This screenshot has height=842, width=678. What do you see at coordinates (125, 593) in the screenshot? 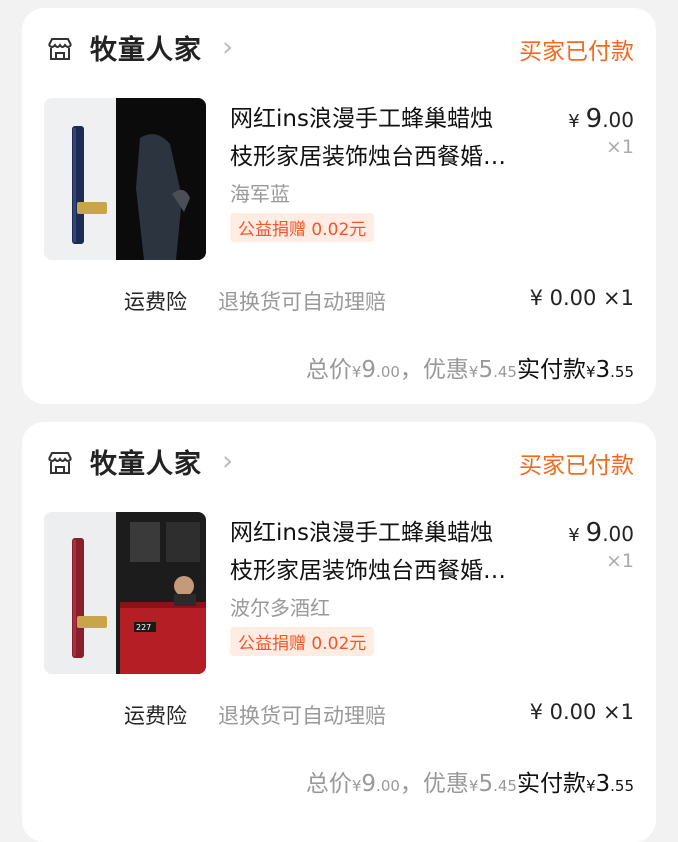
I see `product-image: 227` at bounding box center [125, 593].